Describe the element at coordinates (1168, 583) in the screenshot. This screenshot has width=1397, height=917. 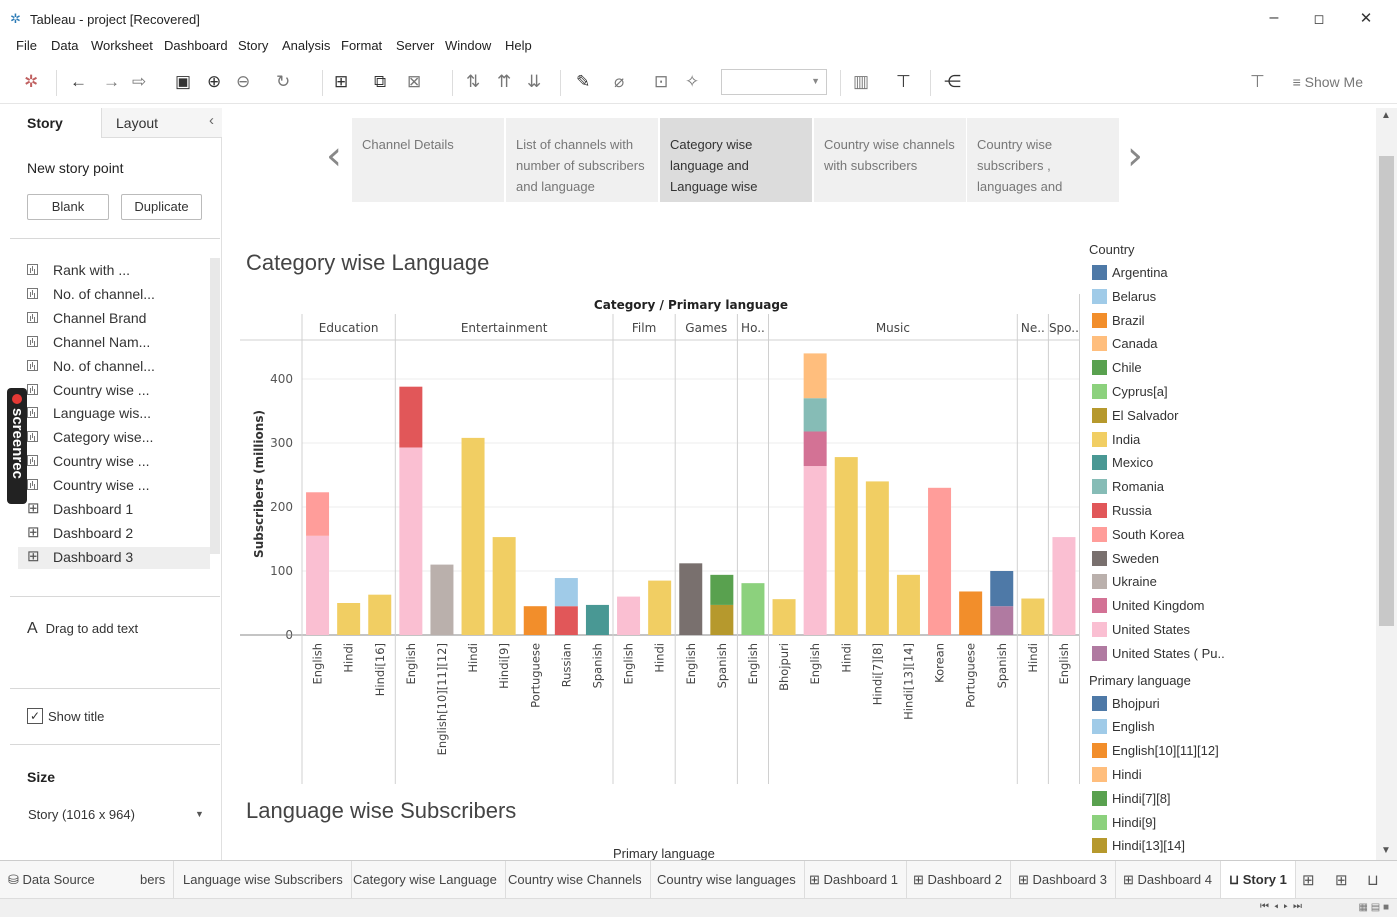
I see `country-legend-item: Ukraine` at that location.